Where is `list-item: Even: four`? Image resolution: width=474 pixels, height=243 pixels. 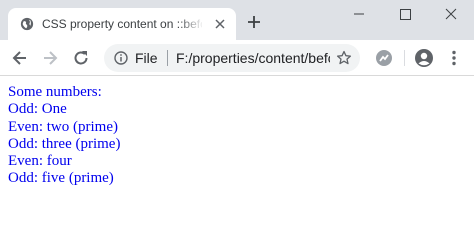 list-item: Even: four is located at coordinates (40, 161).